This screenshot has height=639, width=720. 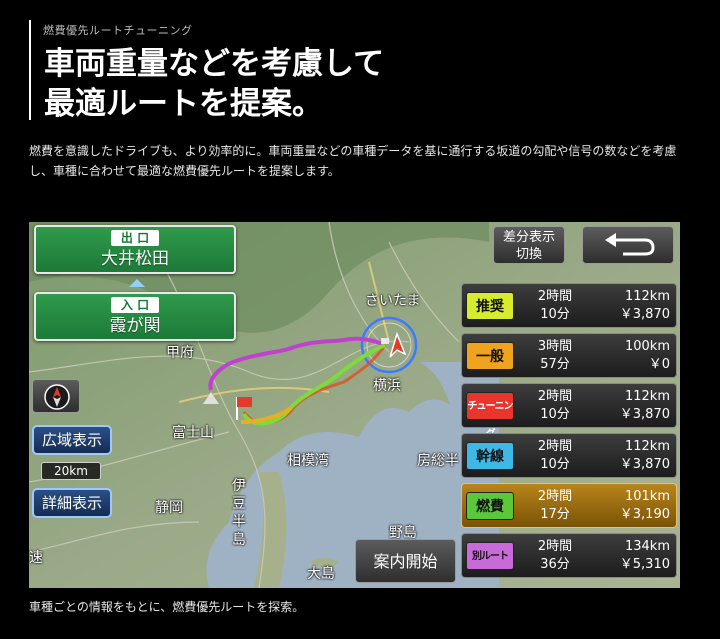 What do you see at coordinates (118, 30) in the screenshot?
I see `eyebrow-label: 燃費優先ルートチューニング` at bounding box center [118, 30].